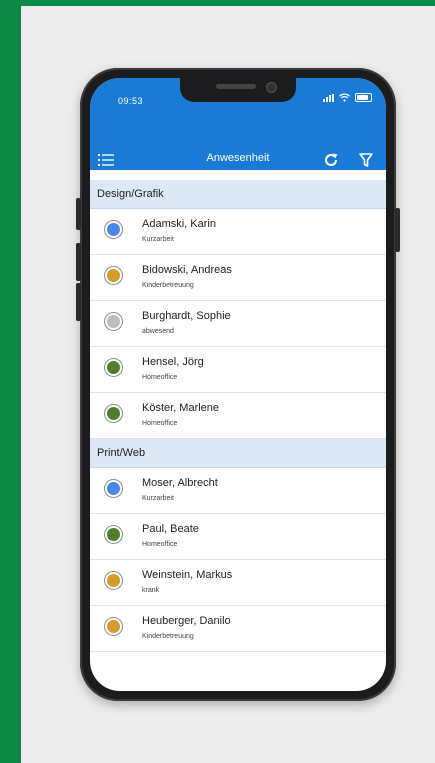 This screenshot has height=763, width=435. Describe the element at coordinates (238, 583) in the screenshot. I see `list-item: Weinstein, Markus krank` at that location.